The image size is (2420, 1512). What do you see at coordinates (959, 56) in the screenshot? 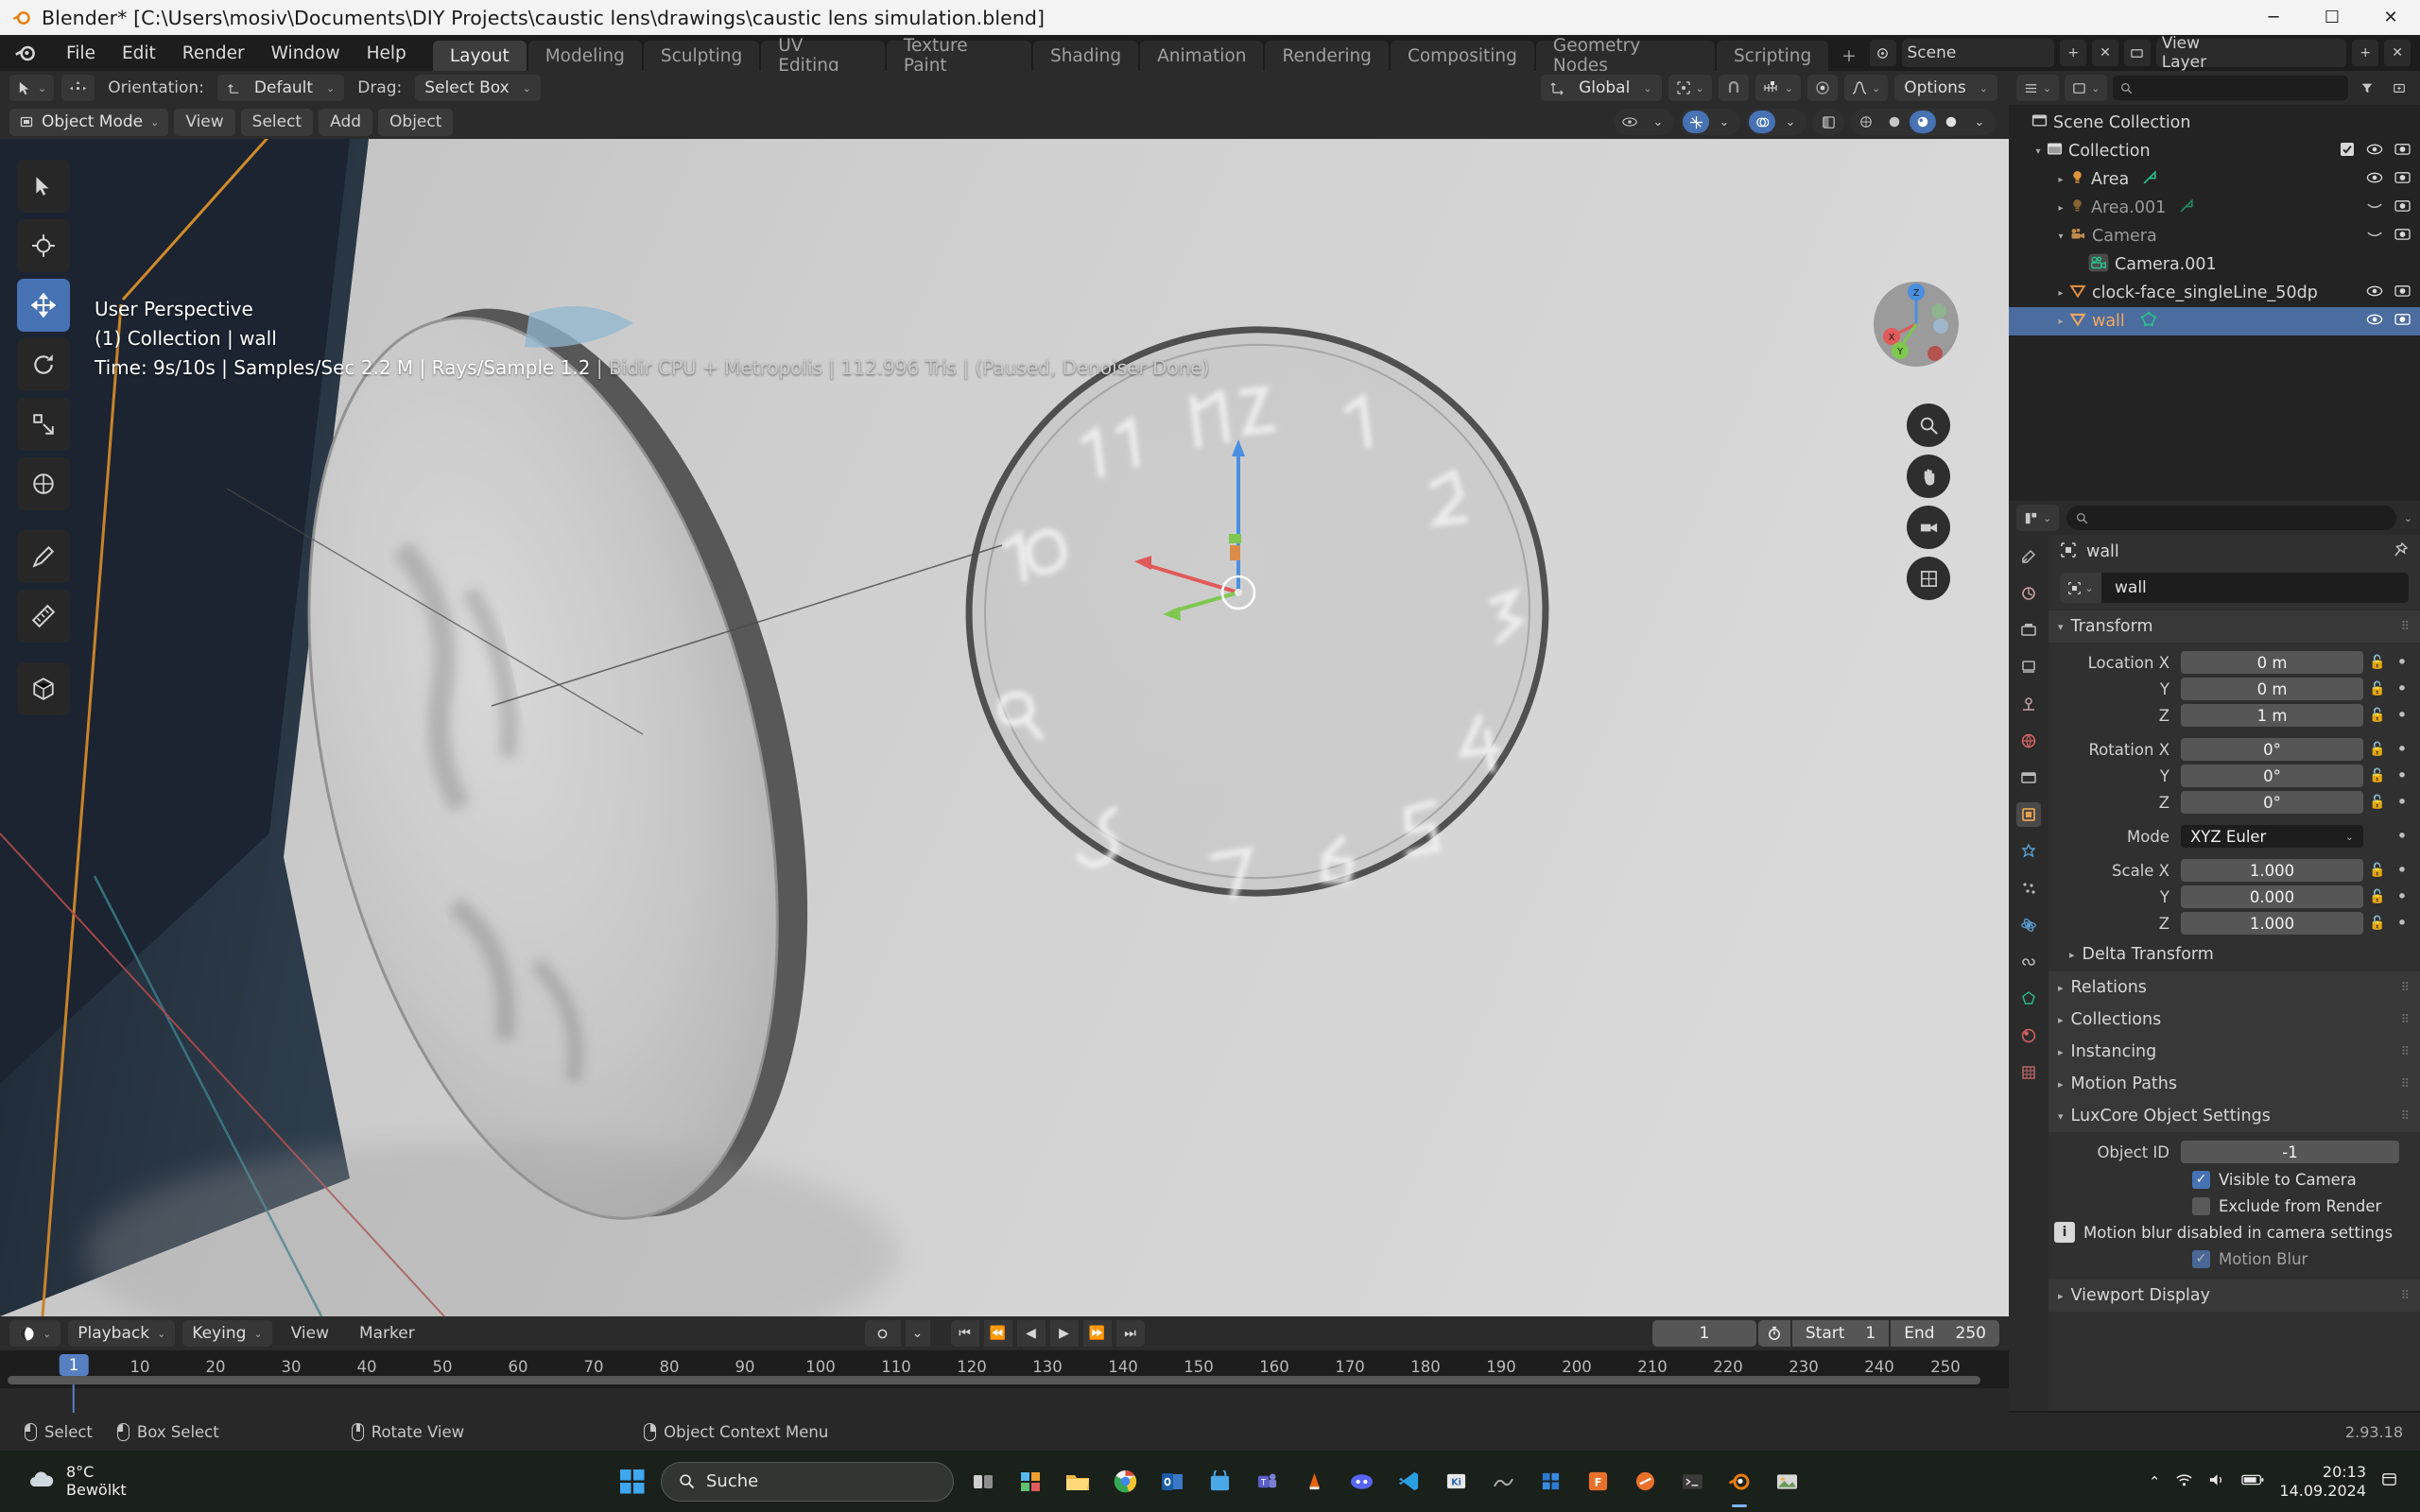
I see `workspace-tab-texture-paint: Texture Paint` at bounding box center [959, 56].